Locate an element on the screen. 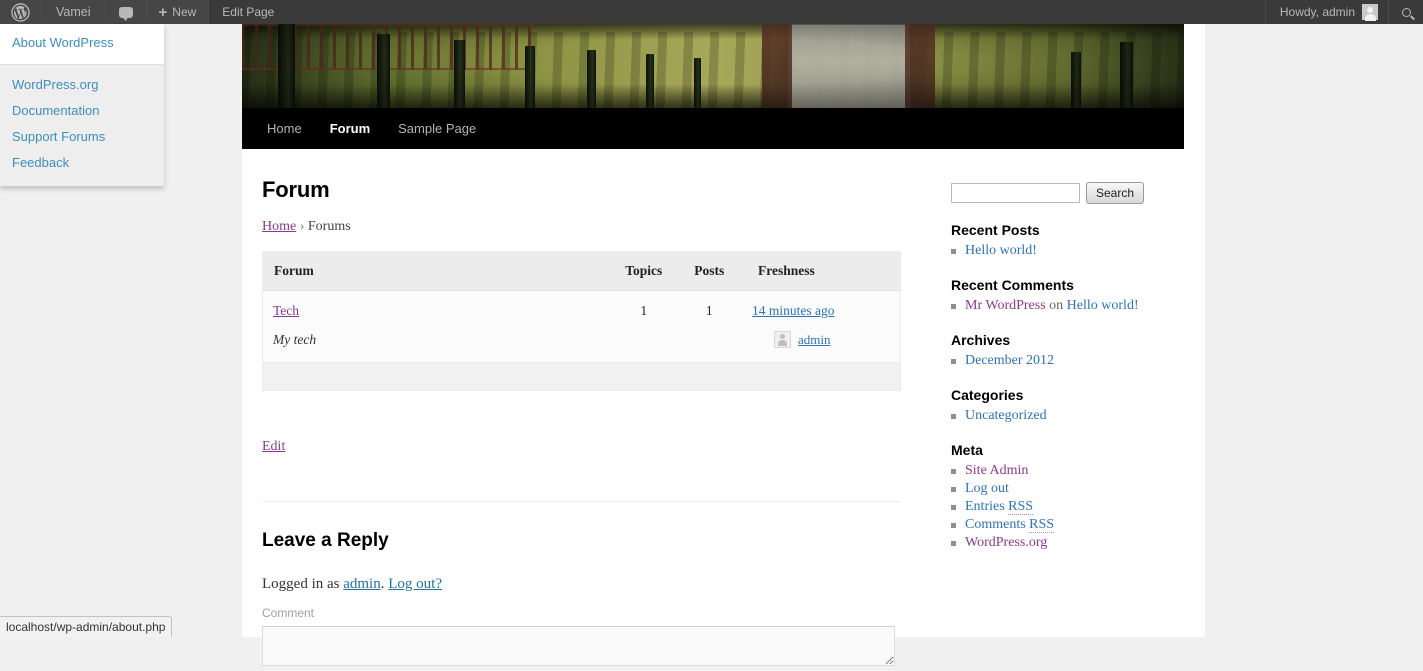 This screenshot has width=1423, height=671. widget-title: Recent Comments is located at coordinates (1067, 285).